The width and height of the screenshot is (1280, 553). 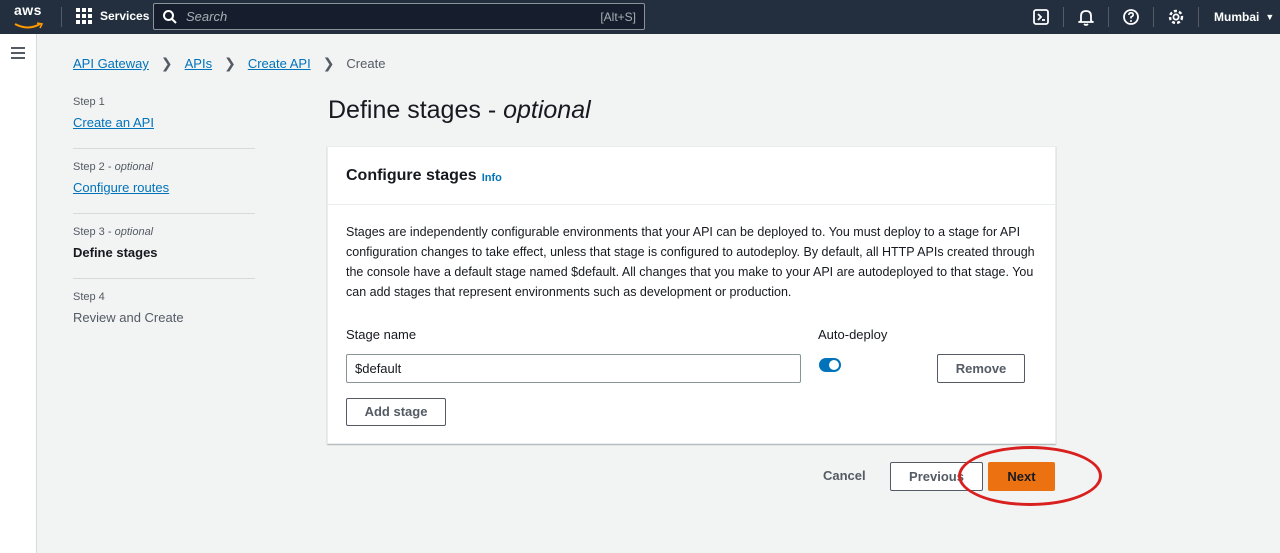 What do you see at coordinates (128, 317) in the screenshot?
I see `step-review-and-create: Review and Create` at bounding box center [128, 317].